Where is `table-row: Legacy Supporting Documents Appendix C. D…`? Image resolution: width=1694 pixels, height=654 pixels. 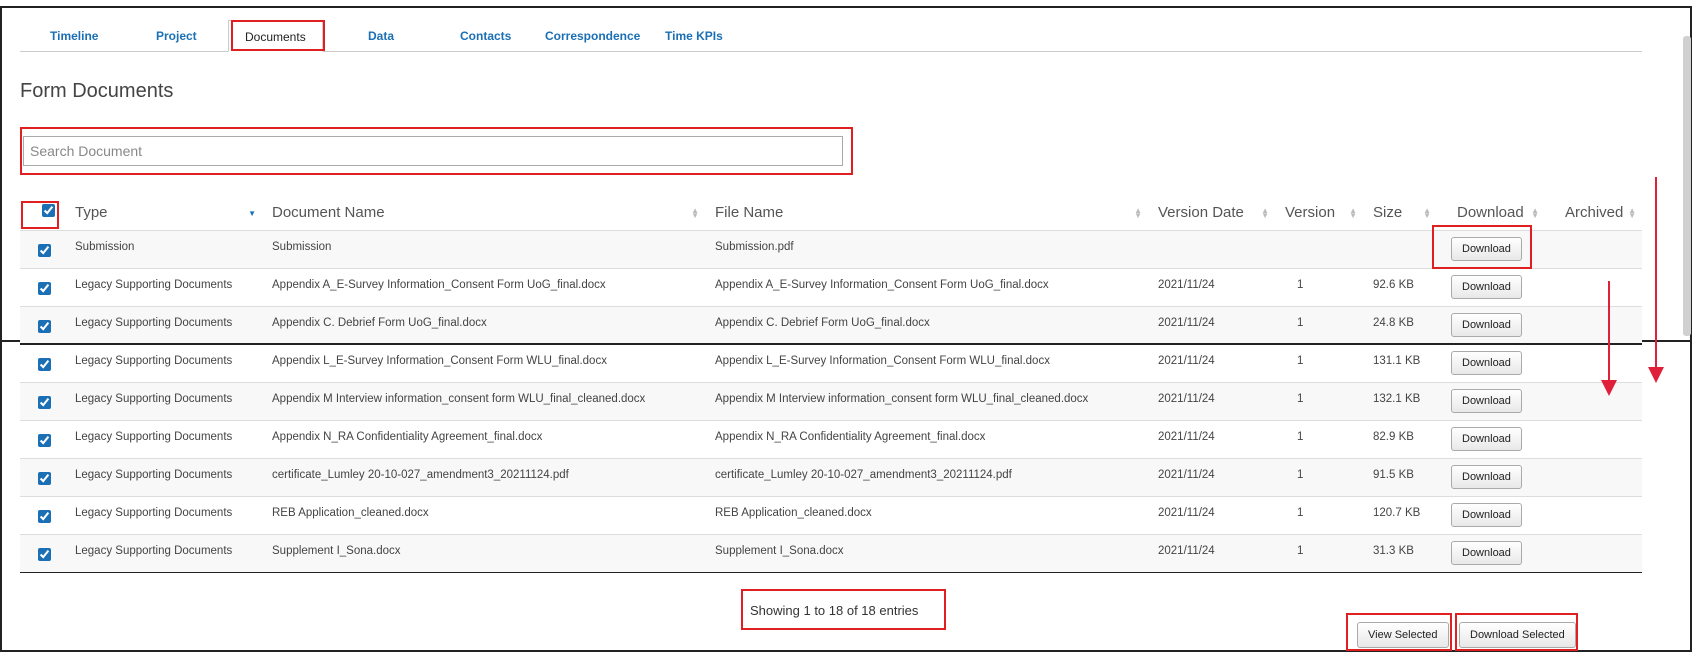 table-row: Legacy Supporting Documents Appendix C. D… is located at coordinates (831, 325).